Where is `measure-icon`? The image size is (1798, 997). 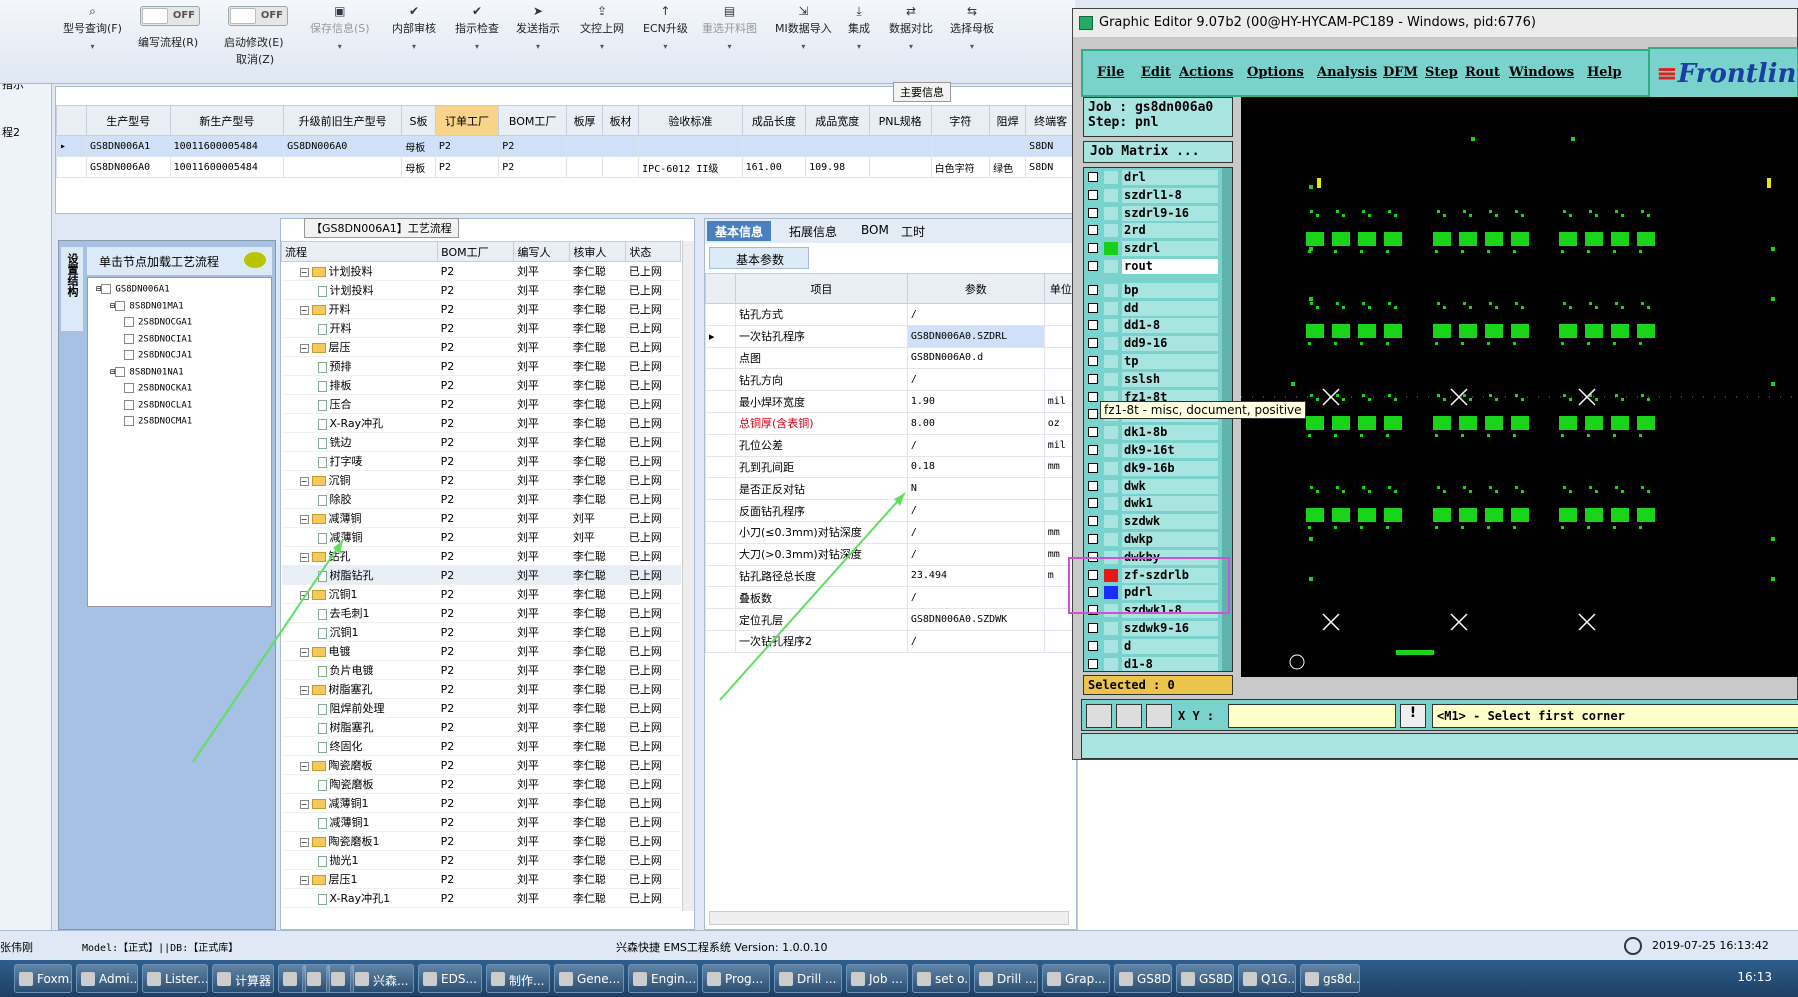 measure-icon is located at coordinates (1129, 716).